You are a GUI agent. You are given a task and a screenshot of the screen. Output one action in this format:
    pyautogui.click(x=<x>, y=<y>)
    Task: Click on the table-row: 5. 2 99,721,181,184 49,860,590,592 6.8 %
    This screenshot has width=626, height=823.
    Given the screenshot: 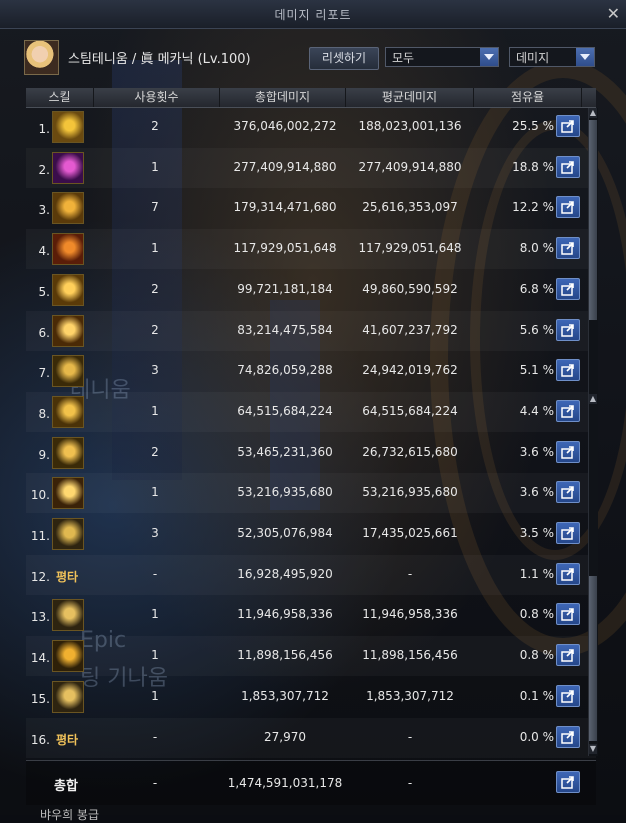 What is the action you would take?
    pyautogui.click(x=311, y=290)
    